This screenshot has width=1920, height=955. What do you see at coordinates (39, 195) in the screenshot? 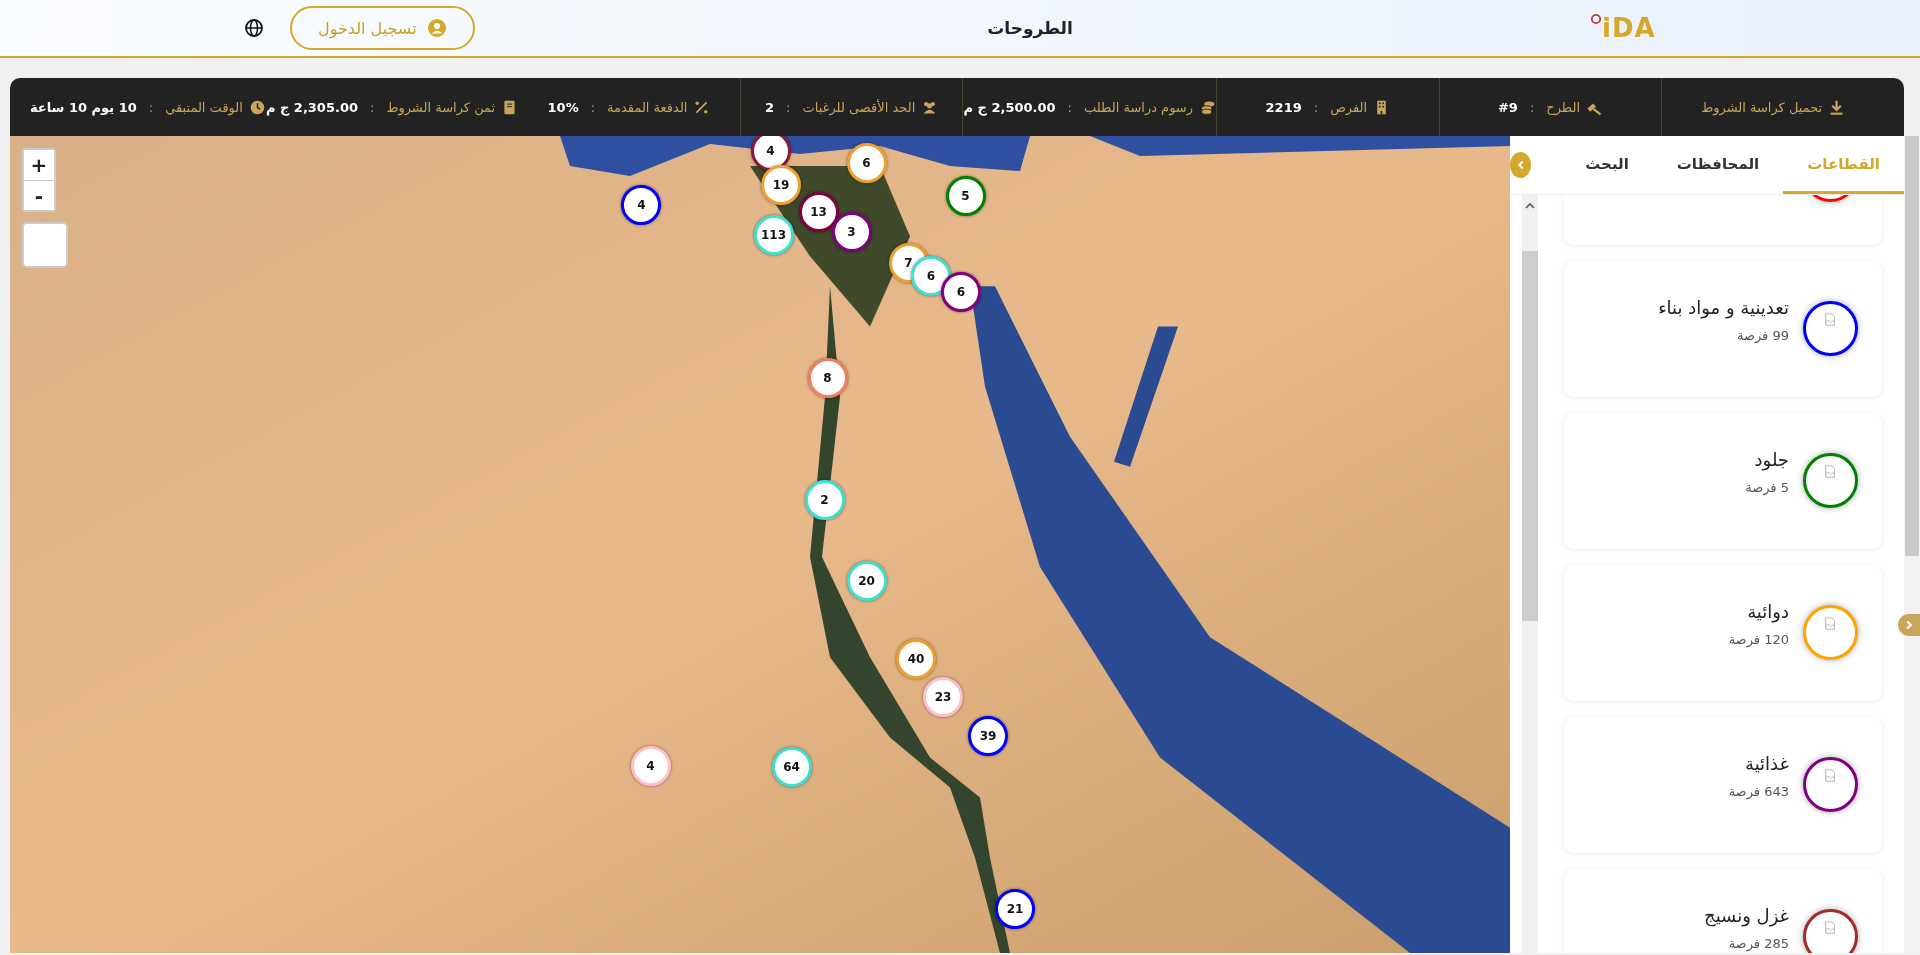
I see `zoom-out-button: -` at bounding box center [39, 195].